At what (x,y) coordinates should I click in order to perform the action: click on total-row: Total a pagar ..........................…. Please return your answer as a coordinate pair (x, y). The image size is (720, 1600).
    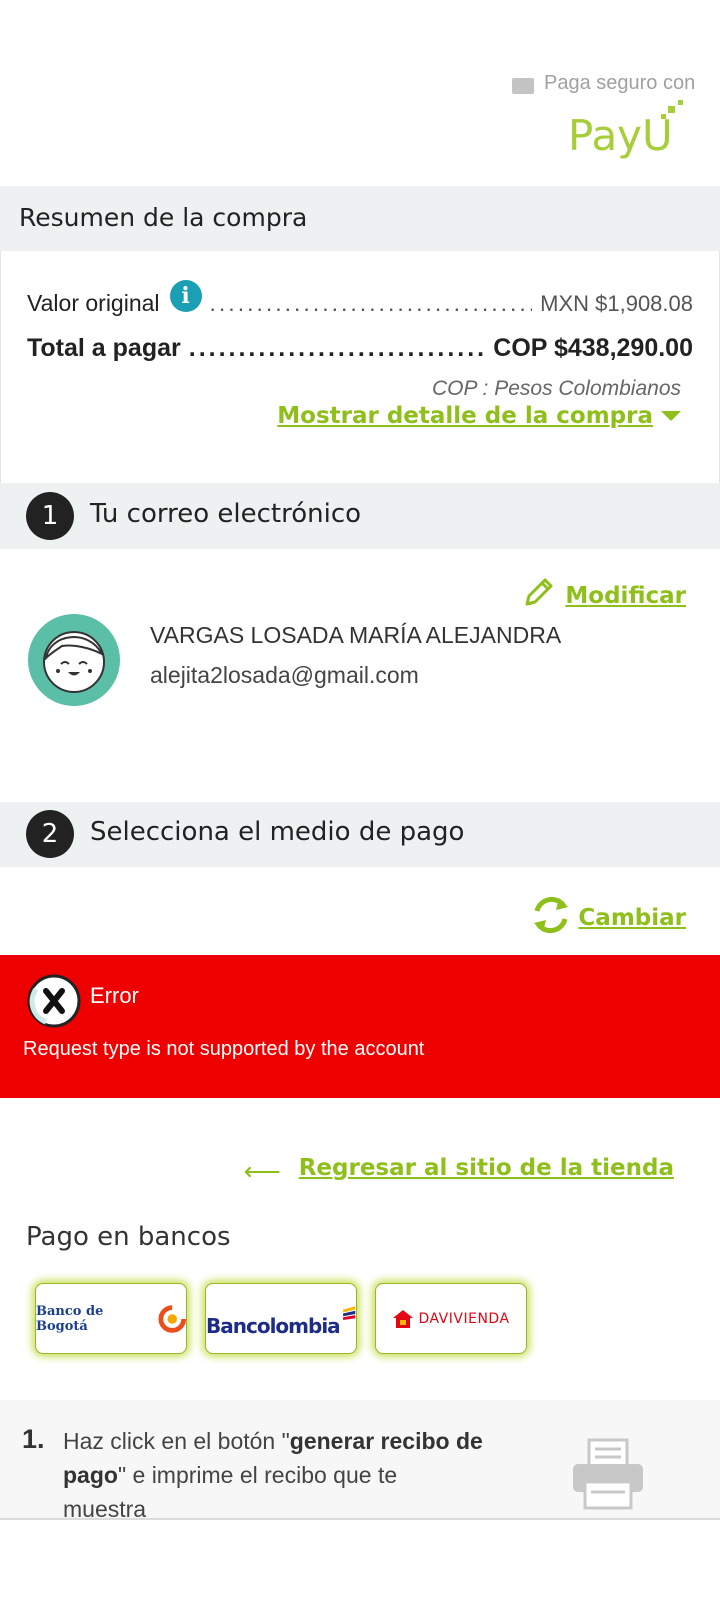
    Looking at the image, I should click on (360, 348).